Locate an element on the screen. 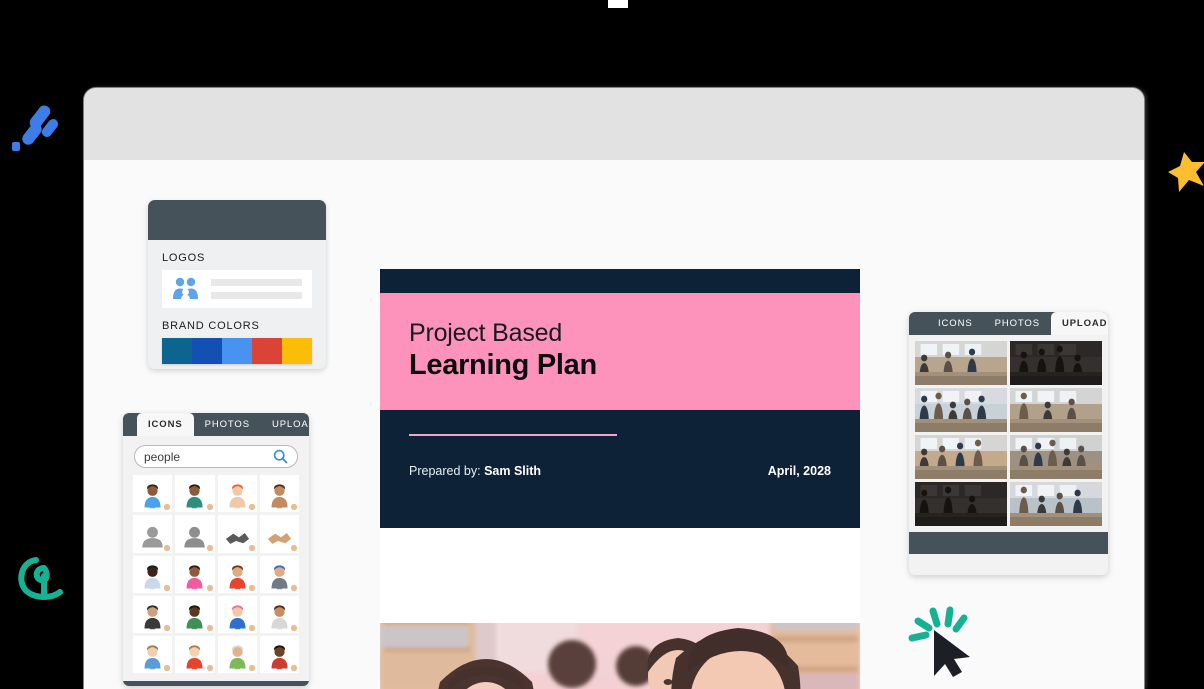 This screenshot has width=1204, height=689. brand-panel-header is located at coordinates (237, 220).